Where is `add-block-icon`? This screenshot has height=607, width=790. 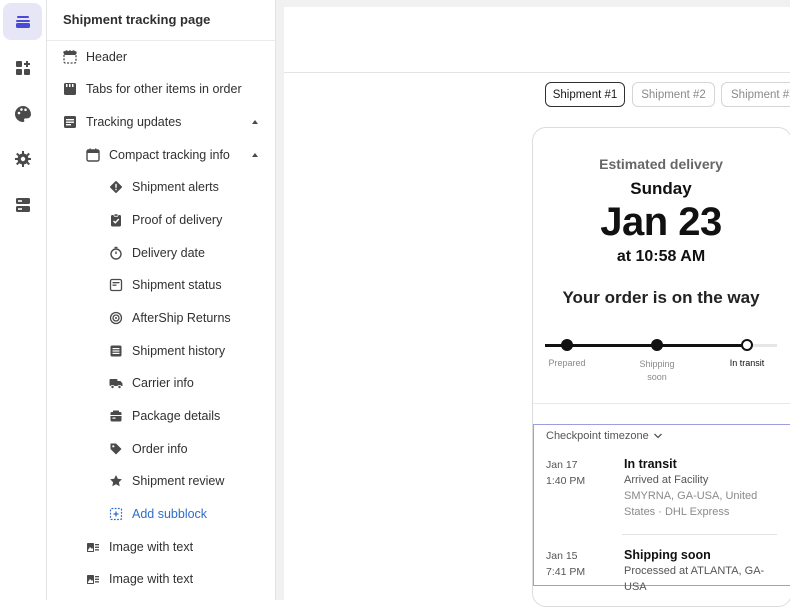 add-block-icon is located at coordinates (116, 514).